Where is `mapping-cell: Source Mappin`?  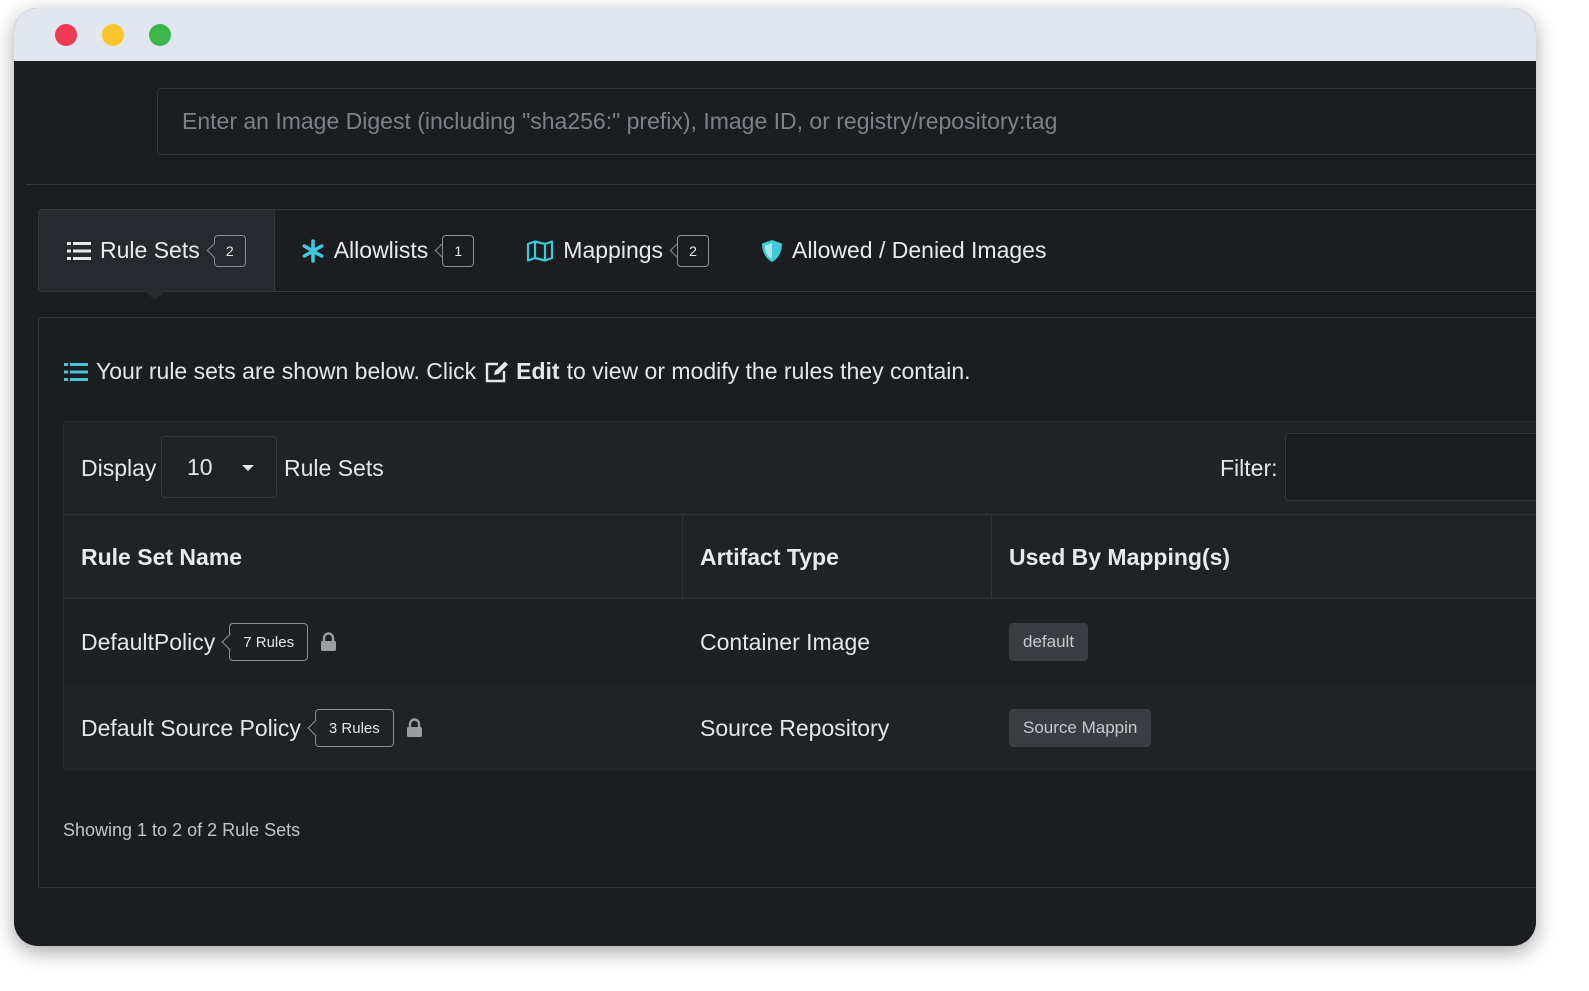
mapping-cell: Source Mappin is located at coordinates (1080, 728).